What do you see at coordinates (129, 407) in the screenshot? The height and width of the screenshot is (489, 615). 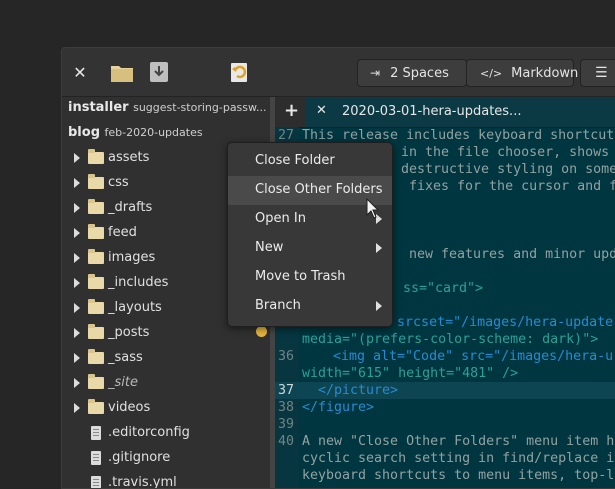 I see `tree-item-label: videos` at bounding box center [129, 407].